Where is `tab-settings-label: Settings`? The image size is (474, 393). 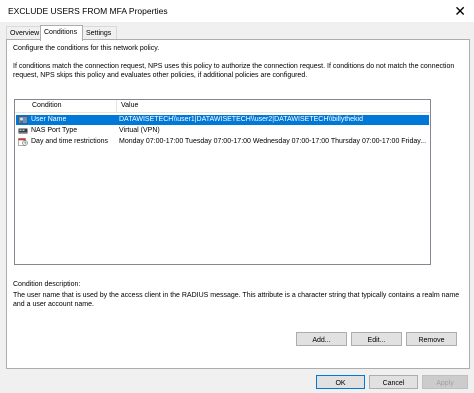 tab-settings-label: Settings is located at coordinates (99, 33).